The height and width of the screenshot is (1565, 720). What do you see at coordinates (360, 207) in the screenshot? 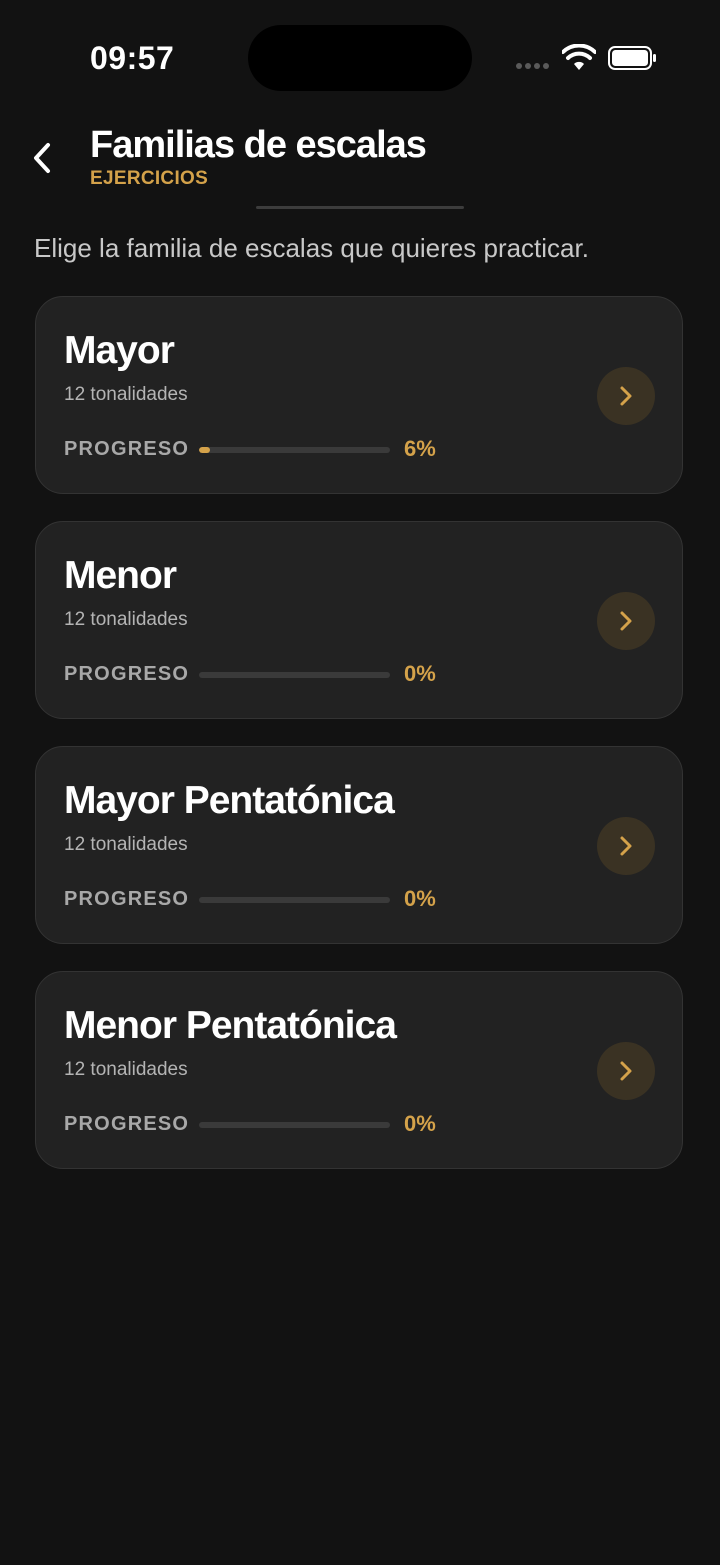
I see `header-divider` at bounding box center [360, 207].